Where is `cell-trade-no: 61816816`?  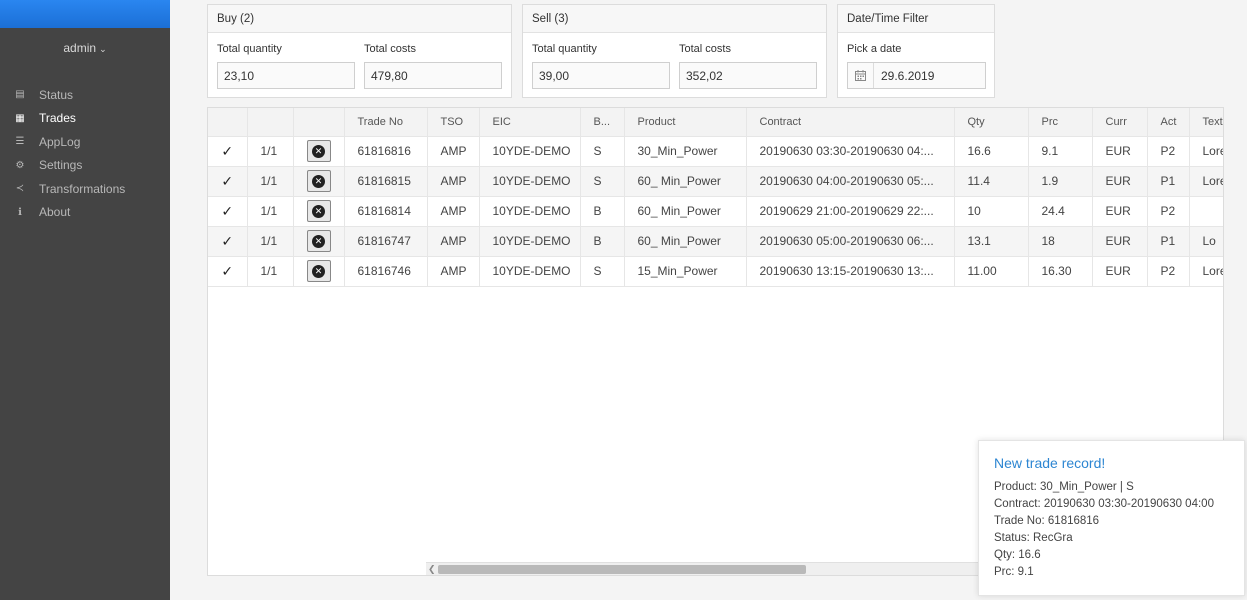 cell-trade-no: 61816816 is located at coordinates (386, 151).